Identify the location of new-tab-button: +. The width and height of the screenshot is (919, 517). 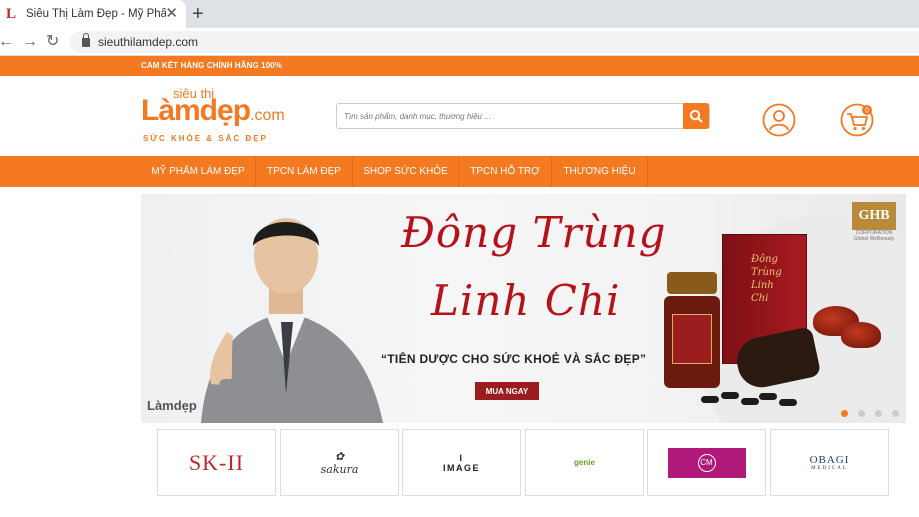
(198, 14).